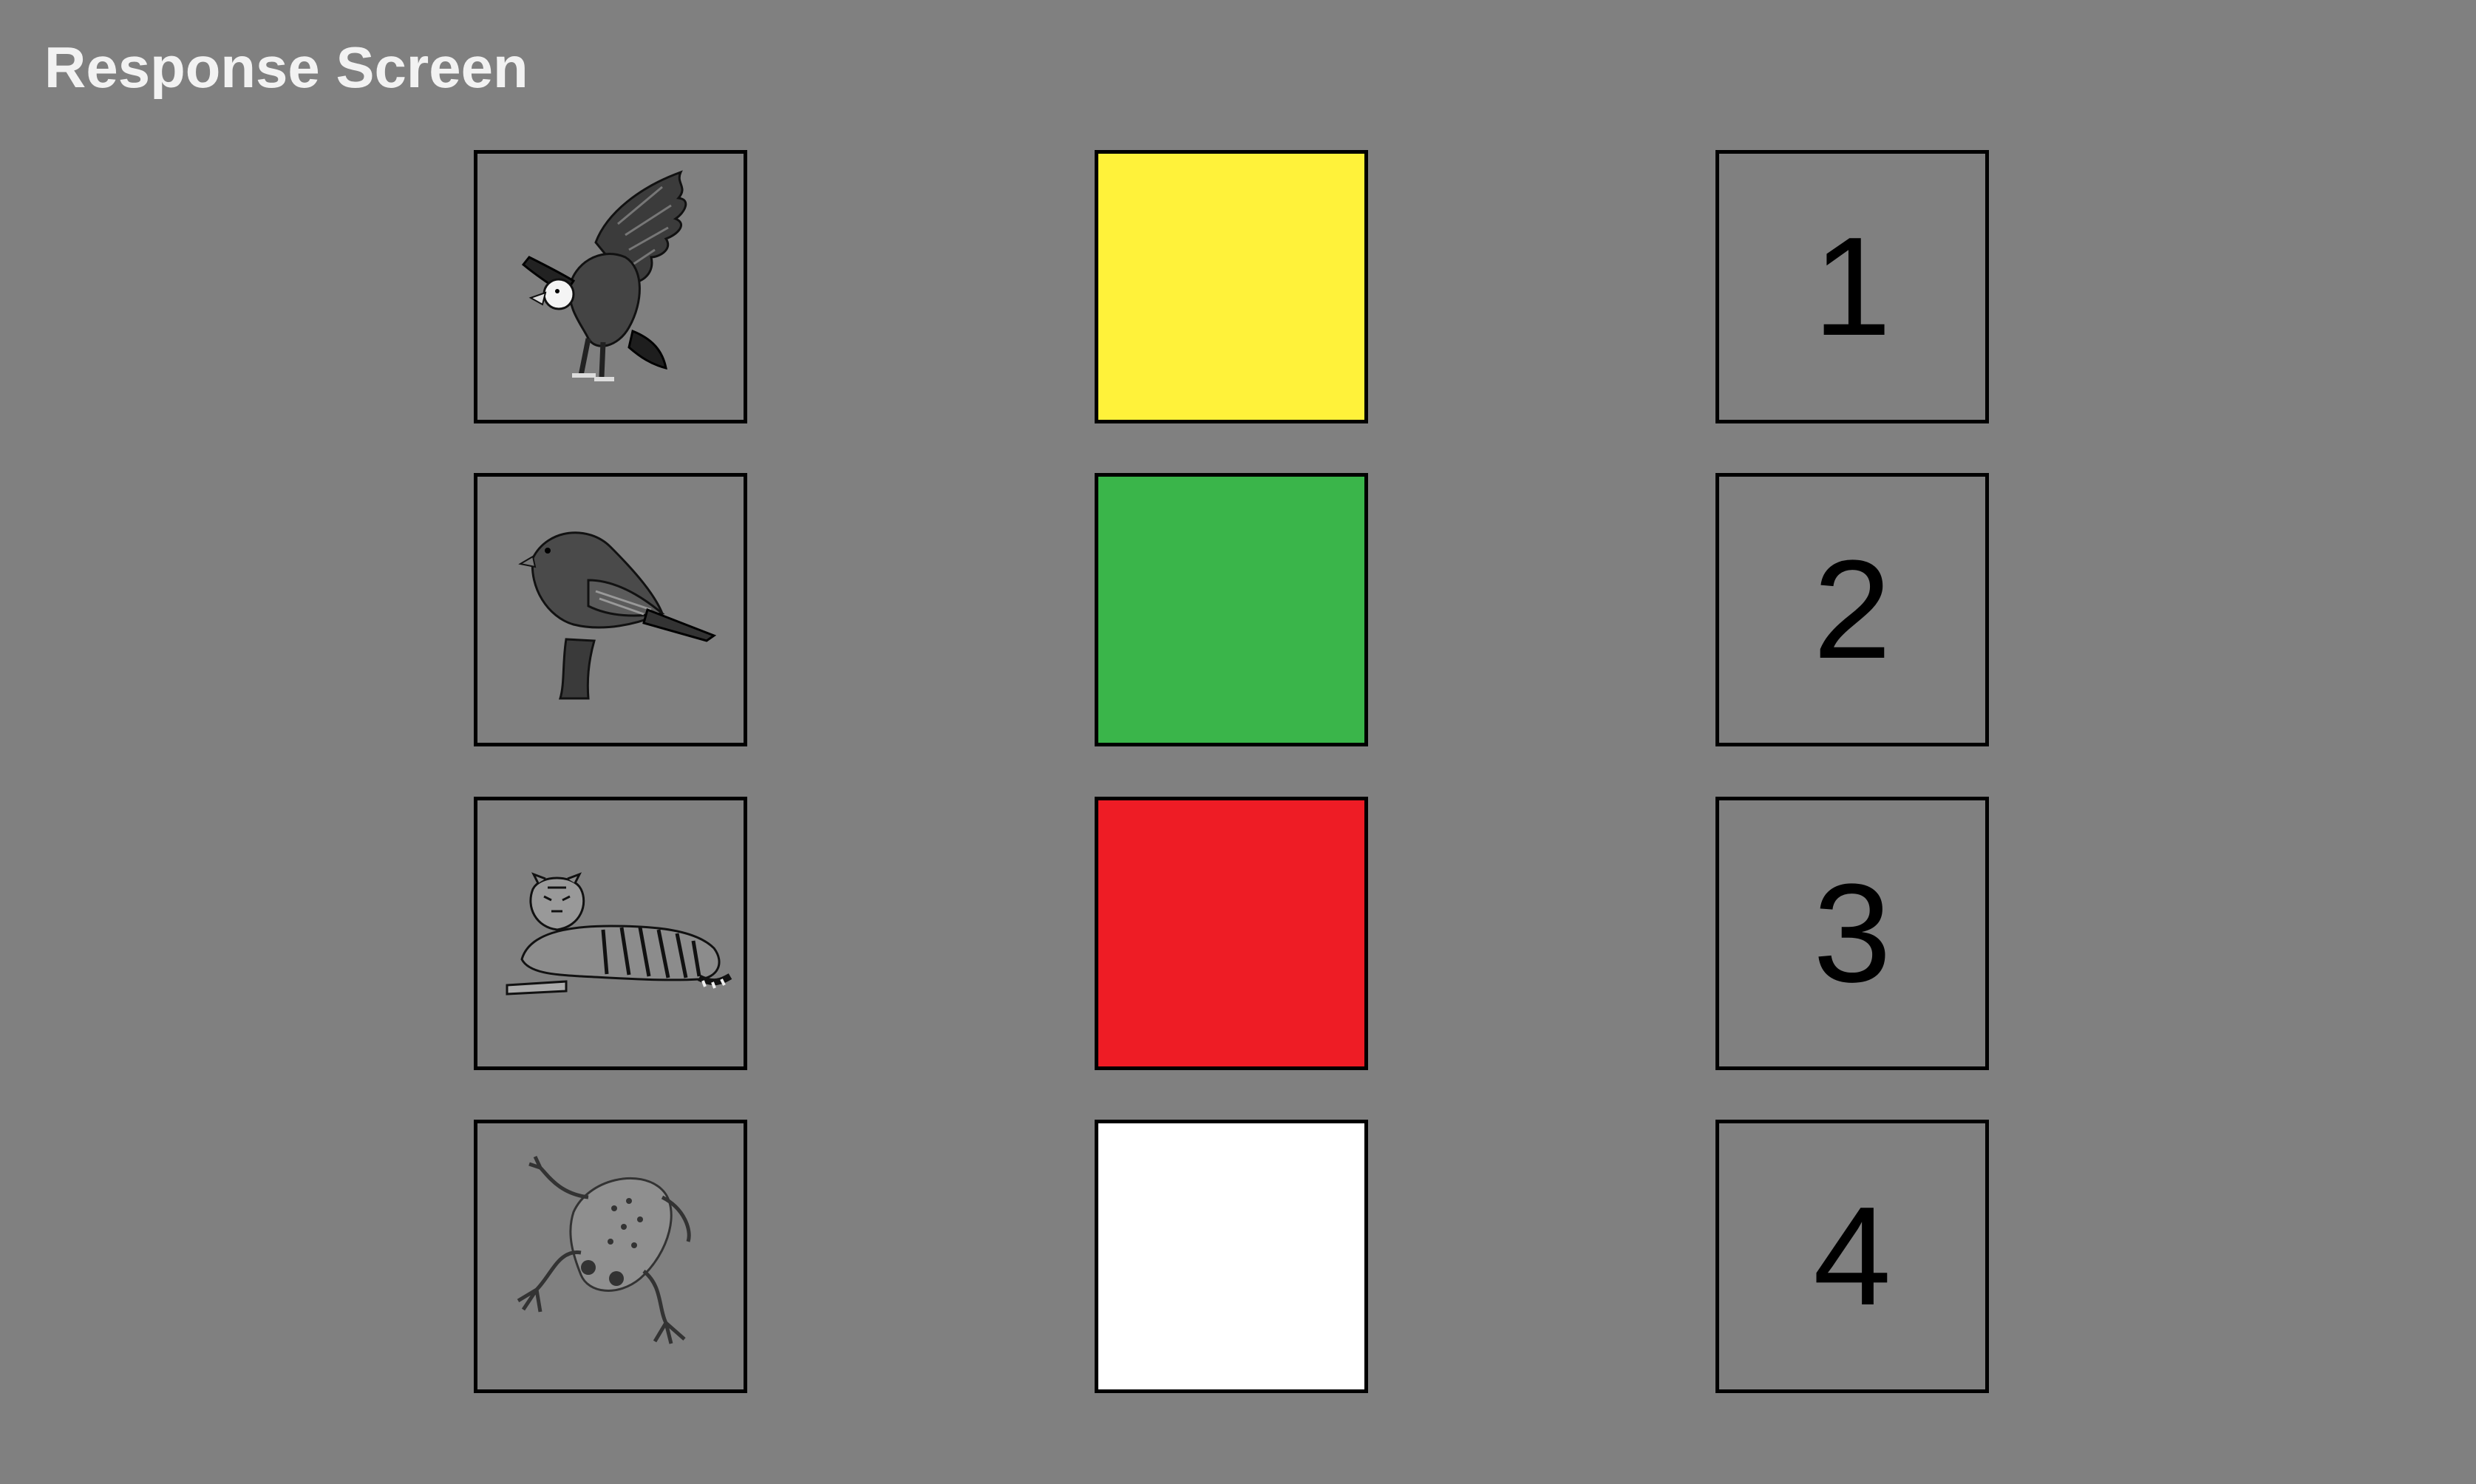 This screenshot has width=2476, height=1484. I want to click on sparrow-icon, so click(617, 615).